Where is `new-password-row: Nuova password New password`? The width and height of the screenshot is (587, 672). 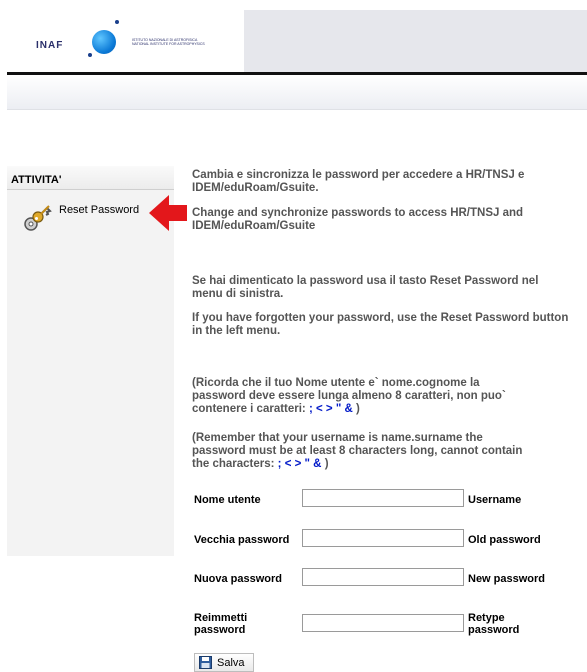 new-password-row: Nuova password New password is located at coordinates (387, 580).